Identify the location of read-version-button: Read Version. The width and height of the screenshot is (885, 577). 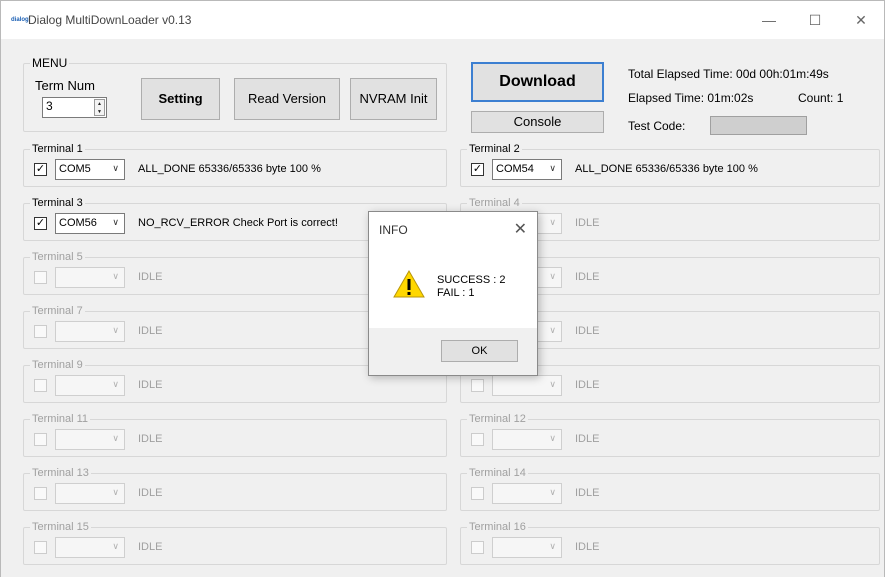
(287, 99).